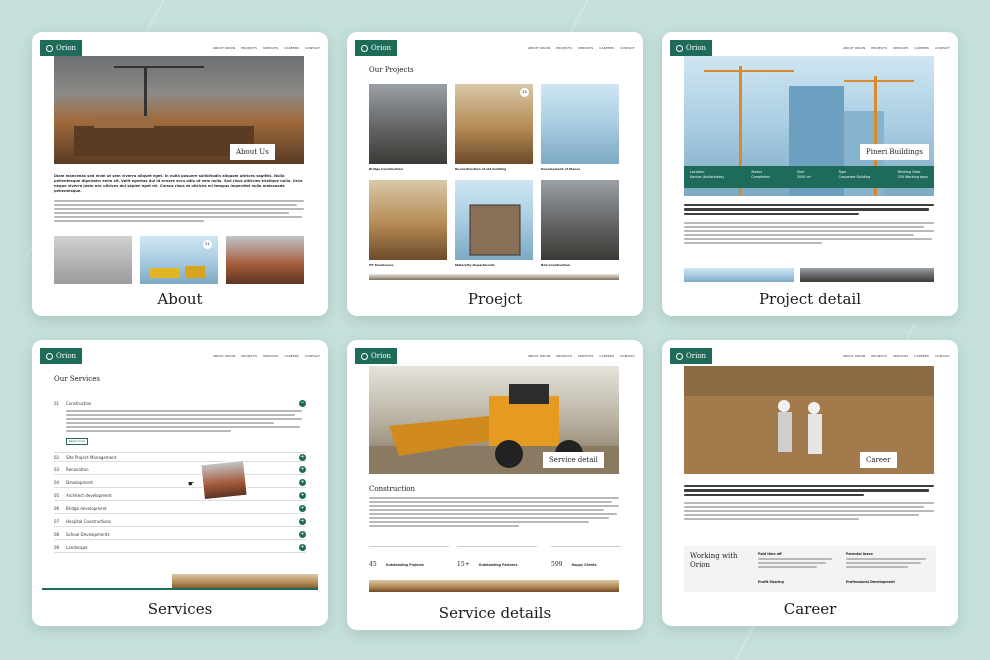 The image size is (990, 660). I want to click on service-row: 04 Development +, so click(180, 483).